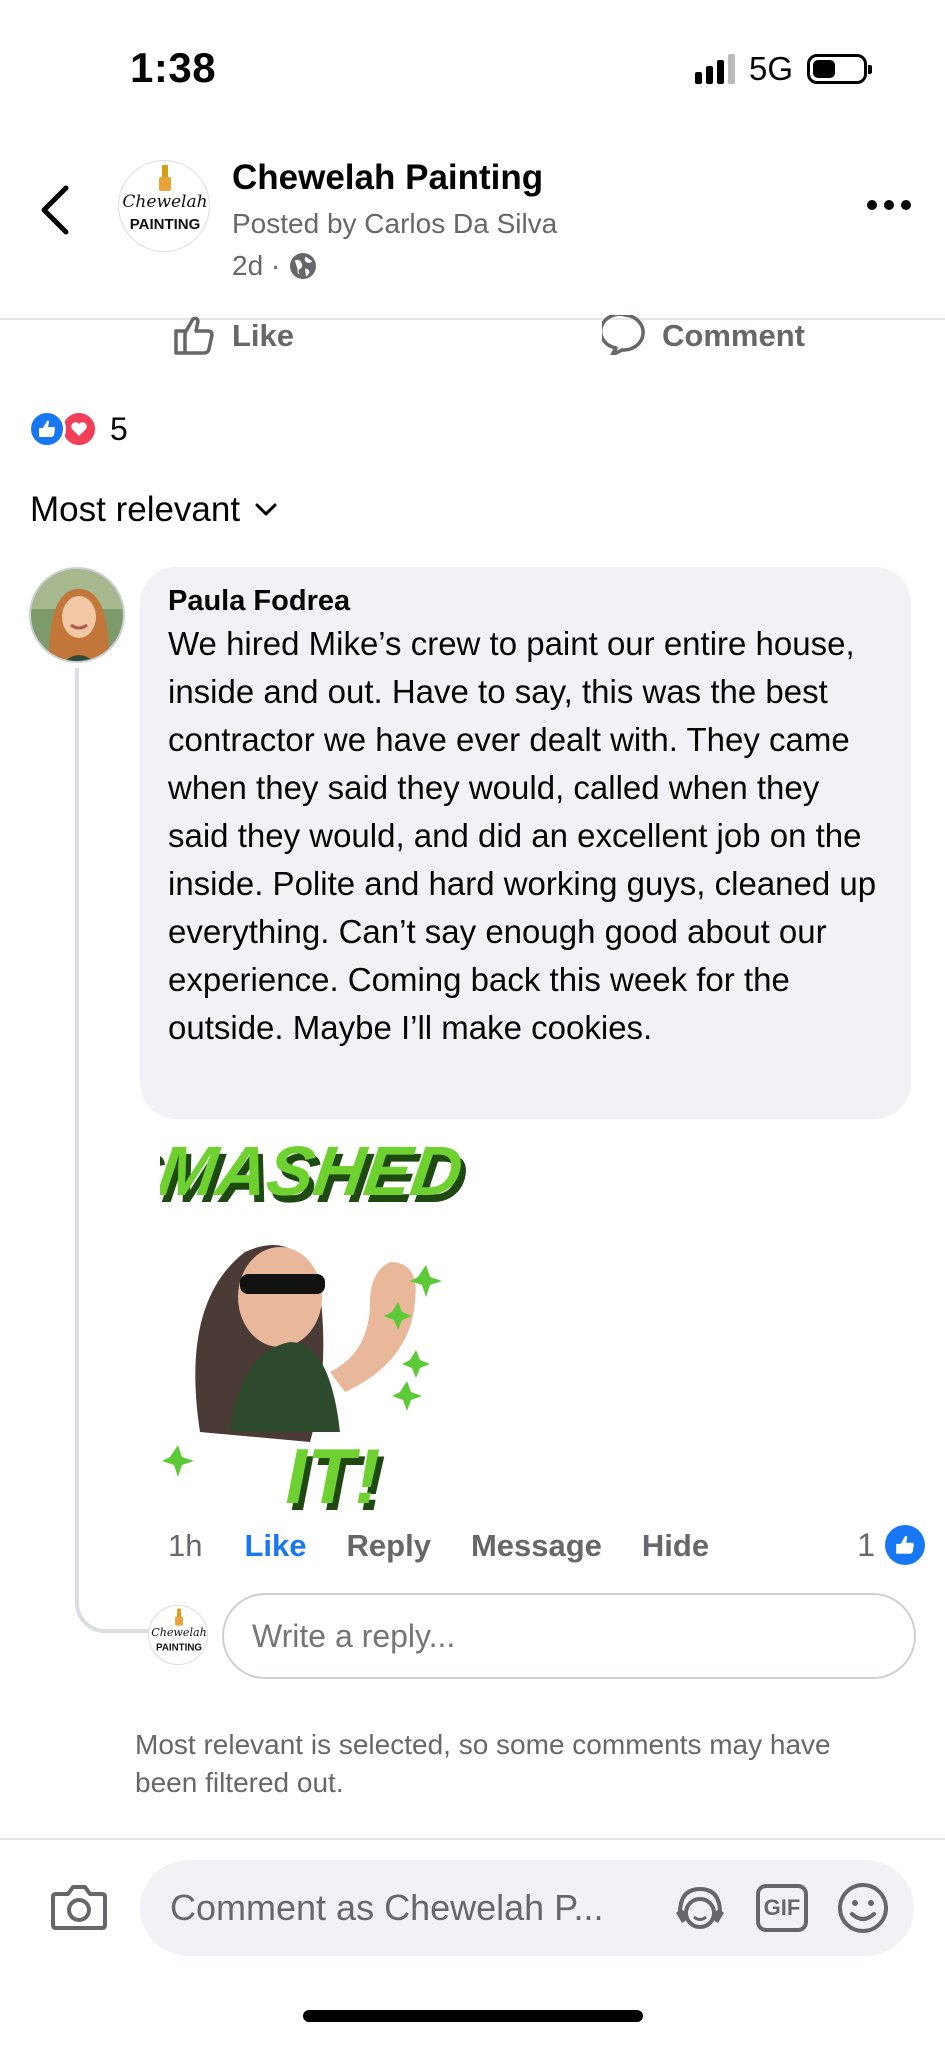  I want to click on back-arrow-icon, so click(56, 210).